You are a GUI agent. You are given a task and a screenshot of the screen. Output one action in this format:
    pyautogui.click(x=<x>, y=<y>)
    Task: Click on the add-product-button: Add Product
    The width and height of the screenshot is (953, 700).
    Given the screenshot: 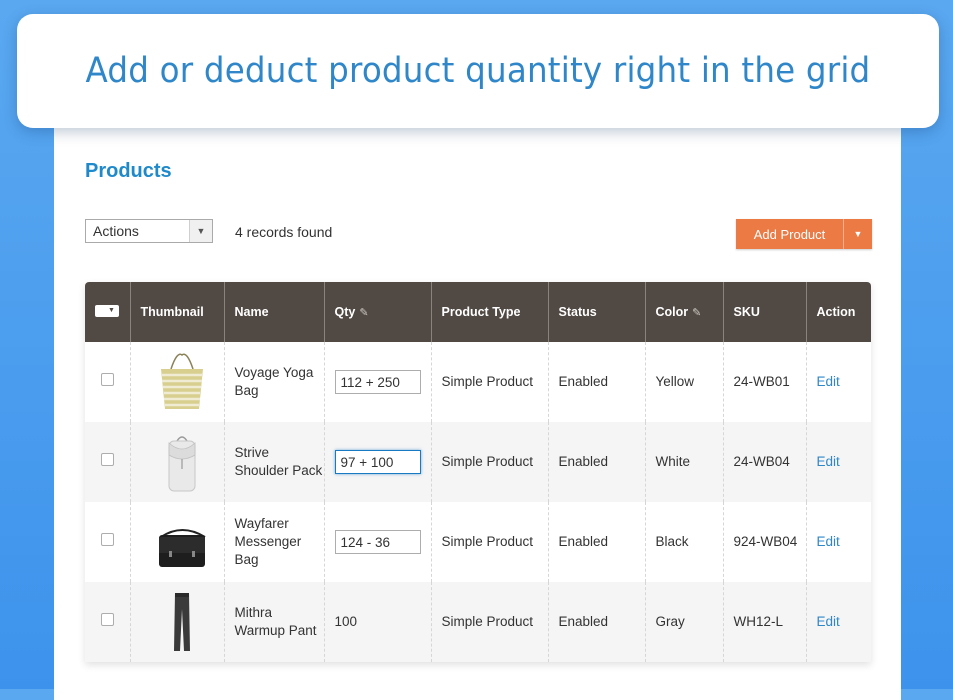 What is the action you would take?
    pyautogui.click(x=789, y=234)
    